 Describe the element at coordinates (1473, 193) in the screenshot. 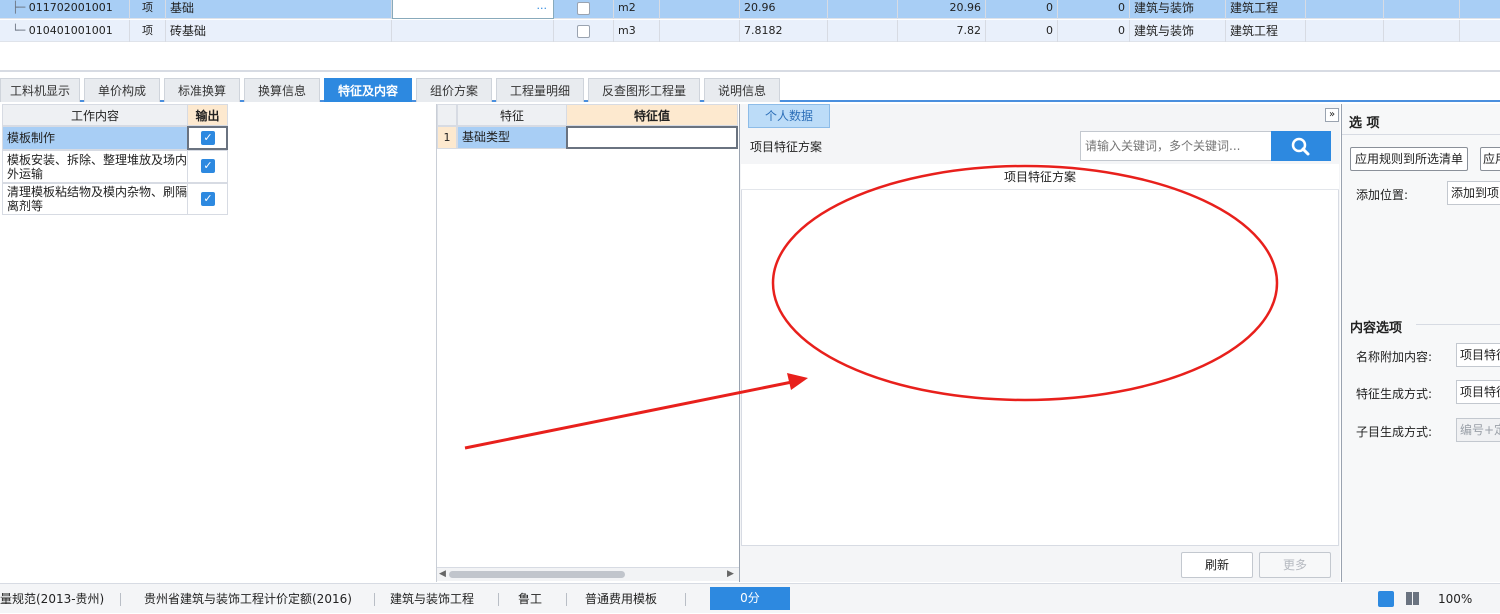

I see `add-position-select: 添加到项` at that location.